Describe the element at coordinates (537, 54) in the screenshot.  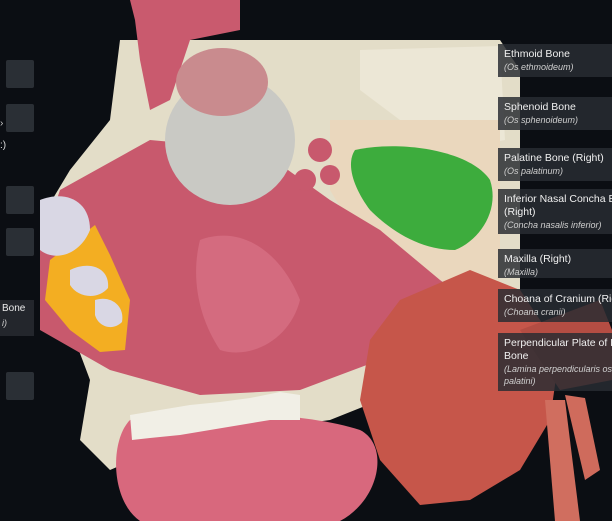
I see `label-name: Ethmoid Bone` at that location.